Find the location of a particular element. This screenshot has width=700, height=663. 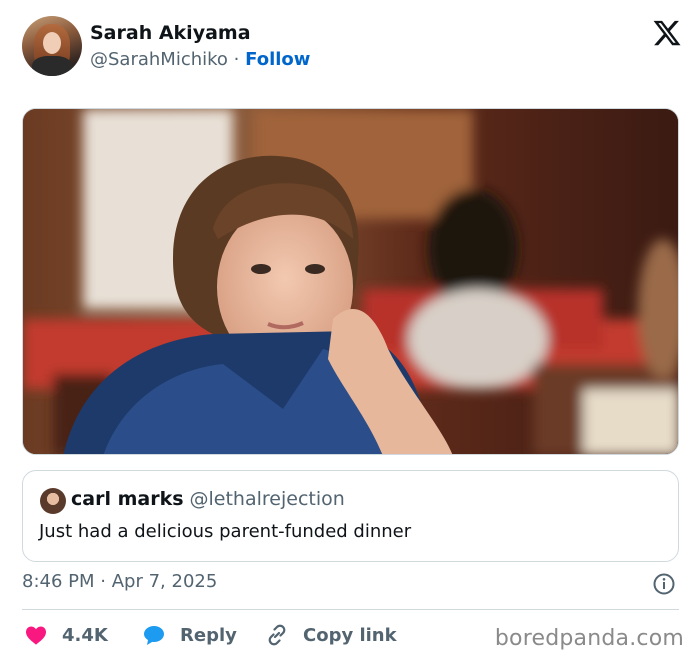

tweet-header: Sarah Akiyama @SarahMichiko · Follow is located at coordinates (352, 47).